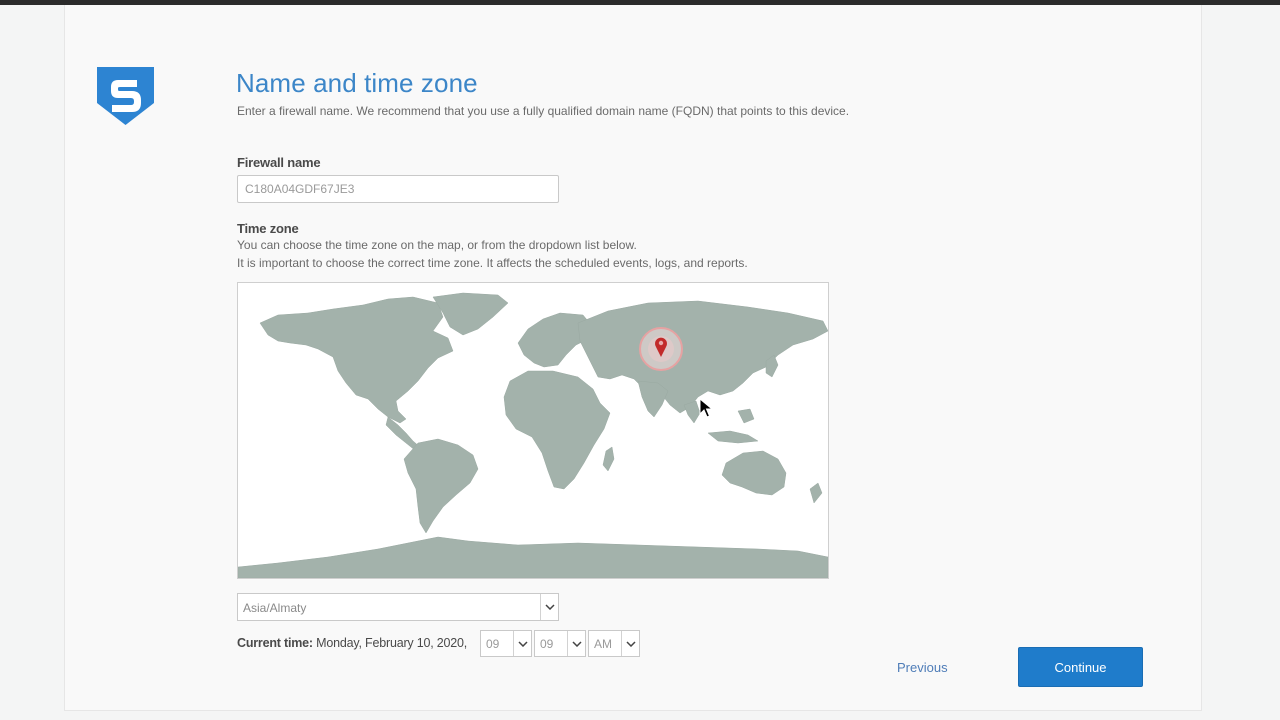 The image size is (1280, 720). What do you see at coordinates (493, 644) in the screenshot?
I see `hour-select-value: 09` at bounding box center [493, 644].